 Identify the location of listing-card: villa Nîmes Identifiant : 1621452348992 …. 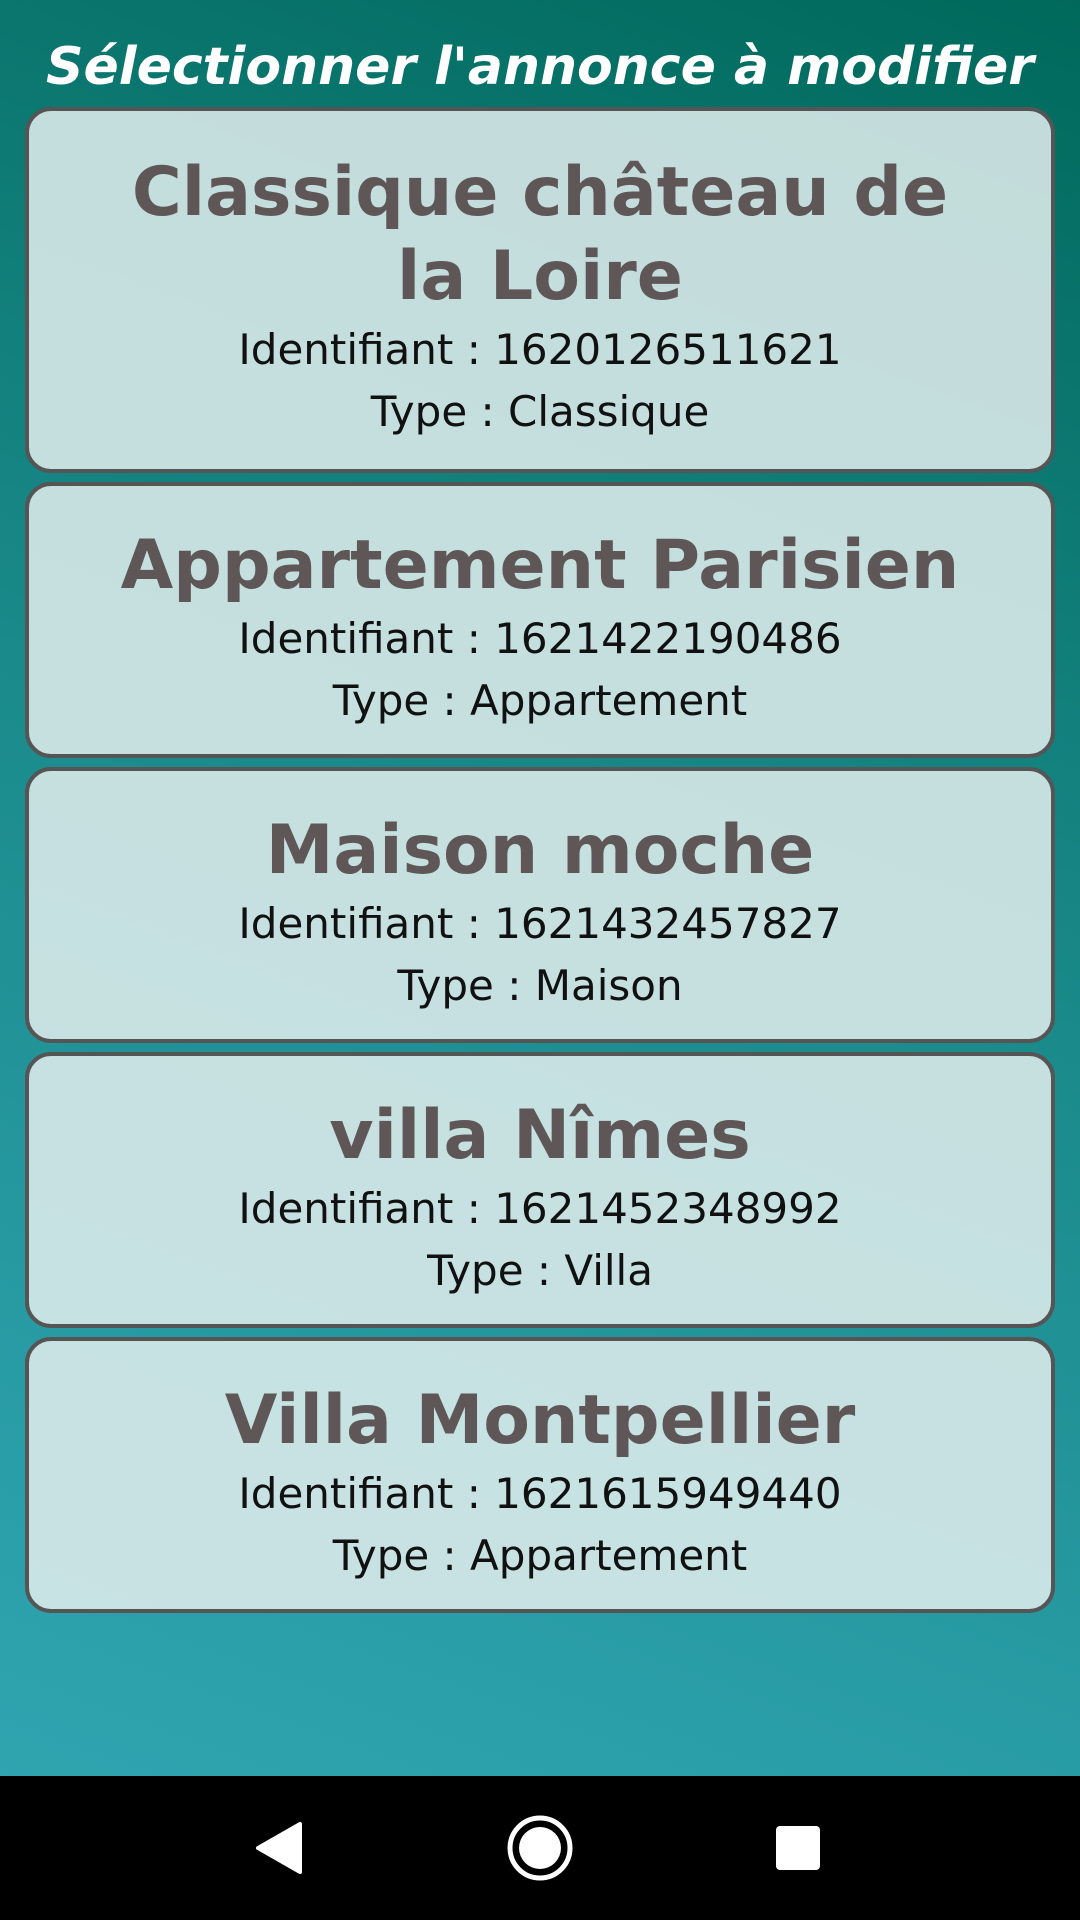
(540, 1190).